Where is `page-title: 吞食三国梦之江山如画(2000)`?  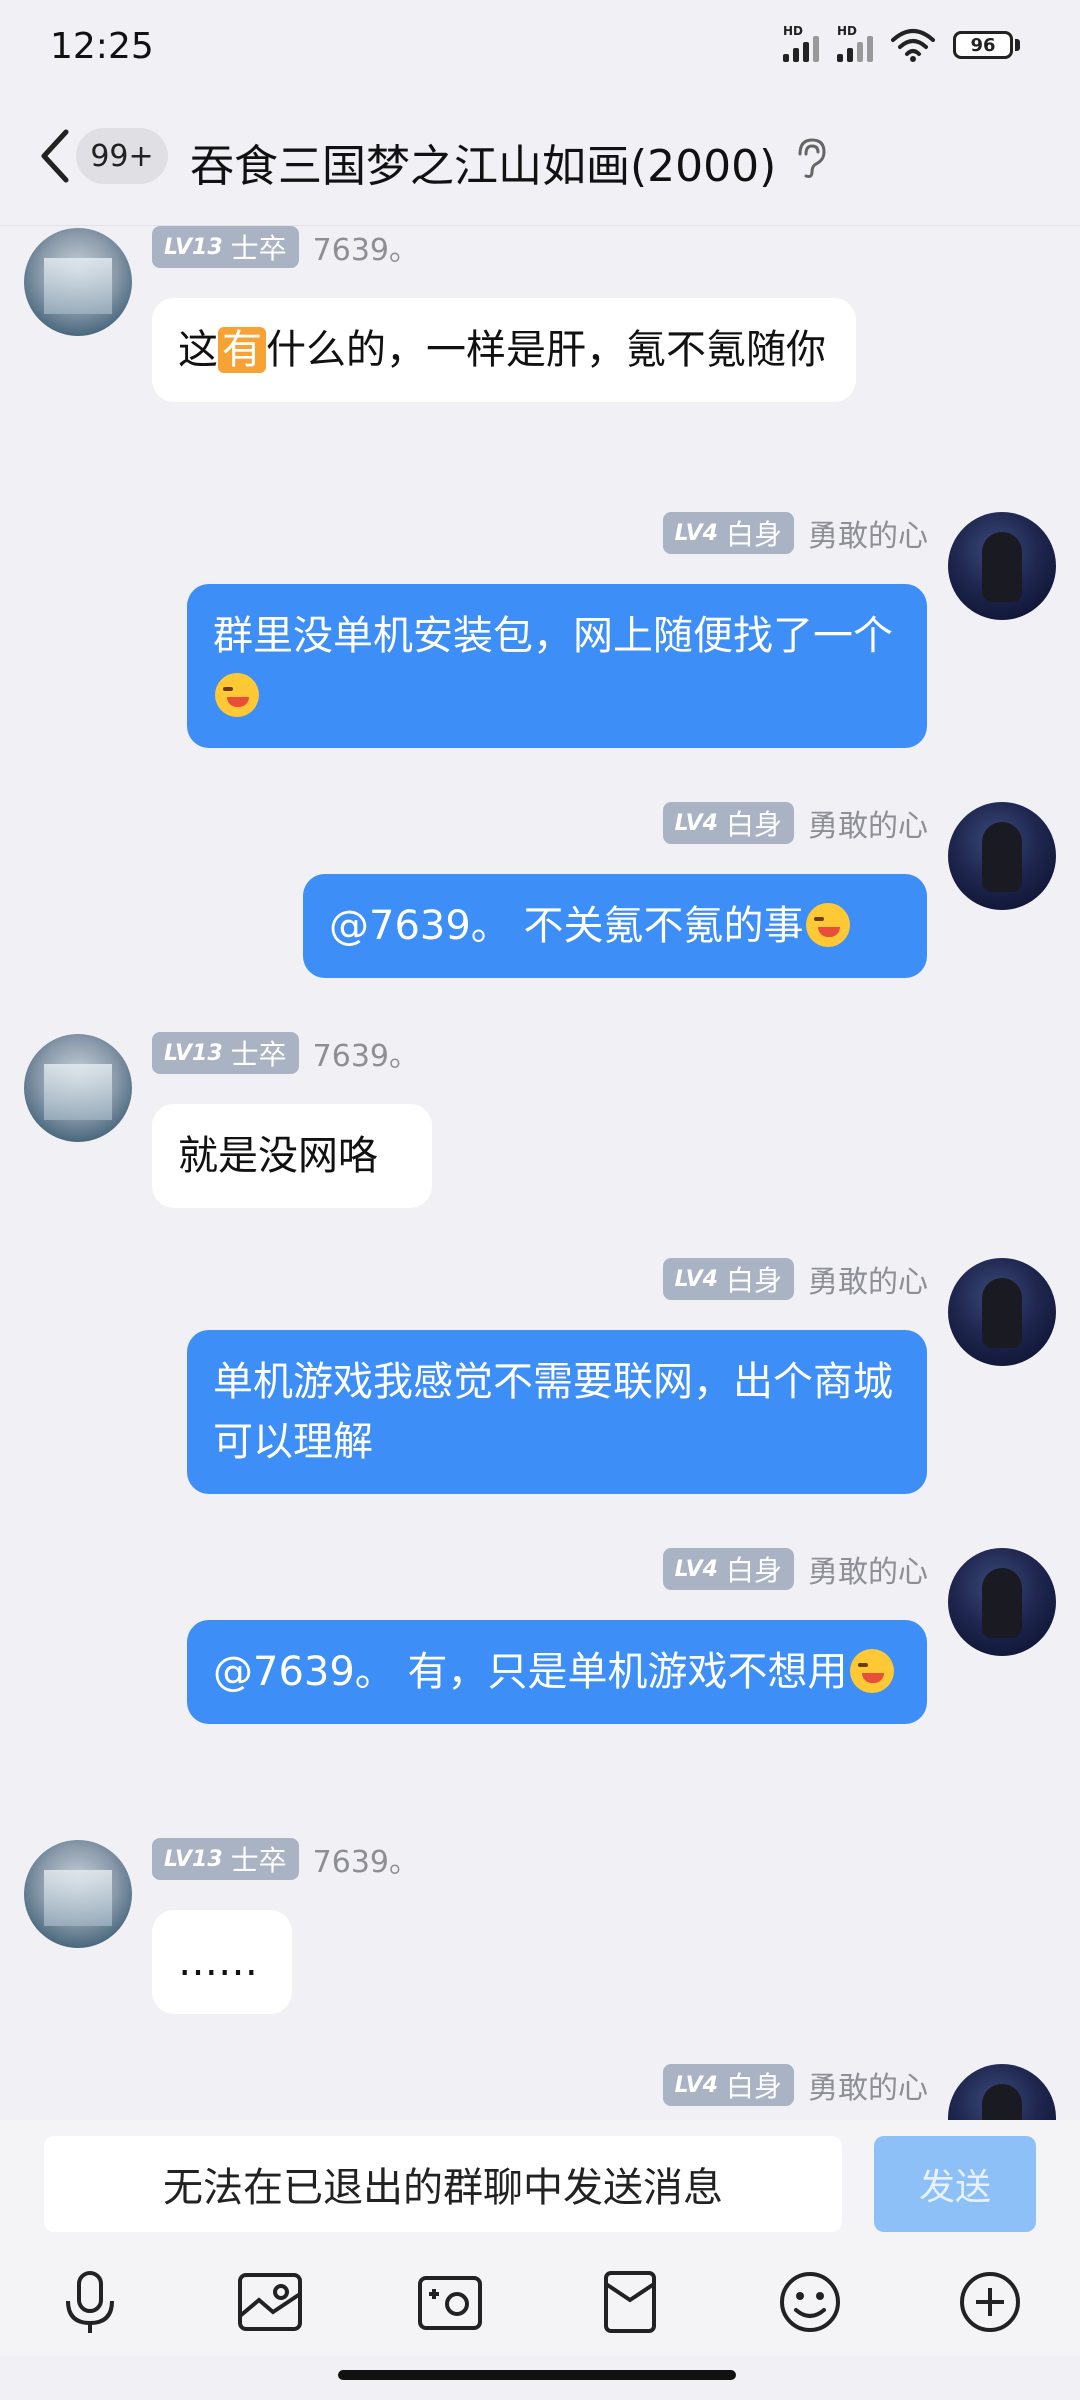
page-title: 吞食三国梦之江山如画(2000) is located at coordinates (483, 166).